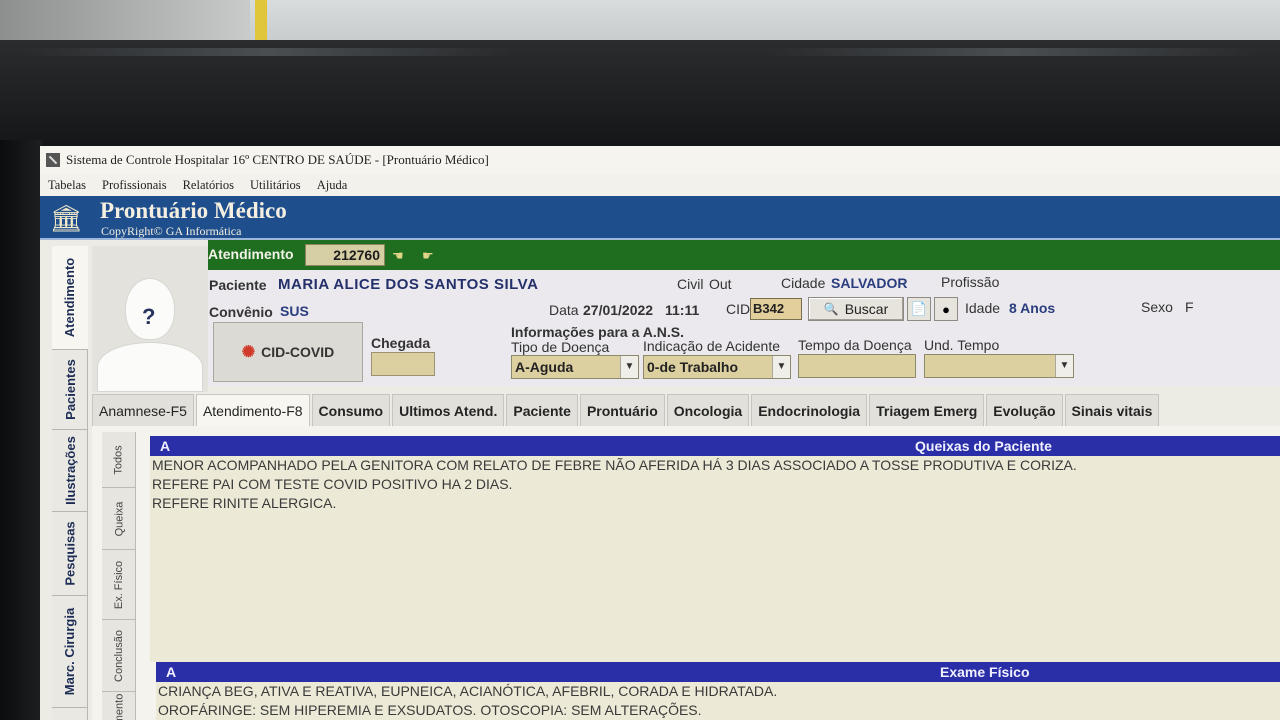 The width and height of the screenshot is (1280, 720). Describe the element at coordinates (403, 364) in the screenshot. I see `chegada-input` at that location.